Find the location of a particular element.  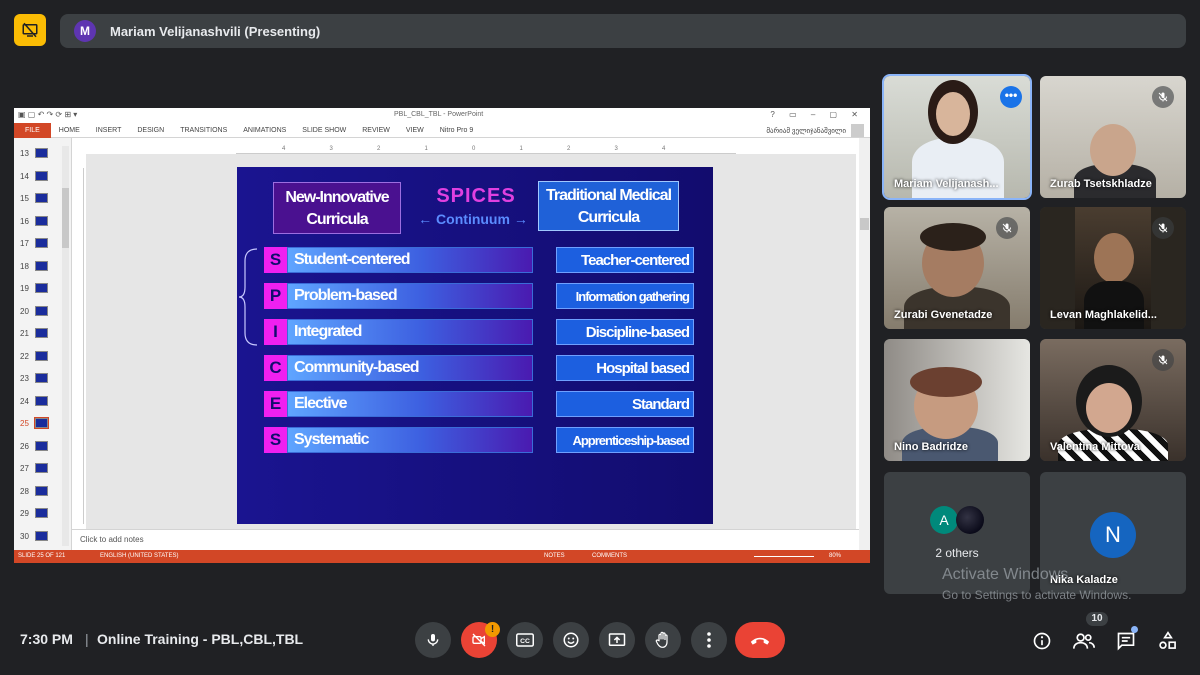

spices-left-text: Student-centered is located at coordinates (352, 259).